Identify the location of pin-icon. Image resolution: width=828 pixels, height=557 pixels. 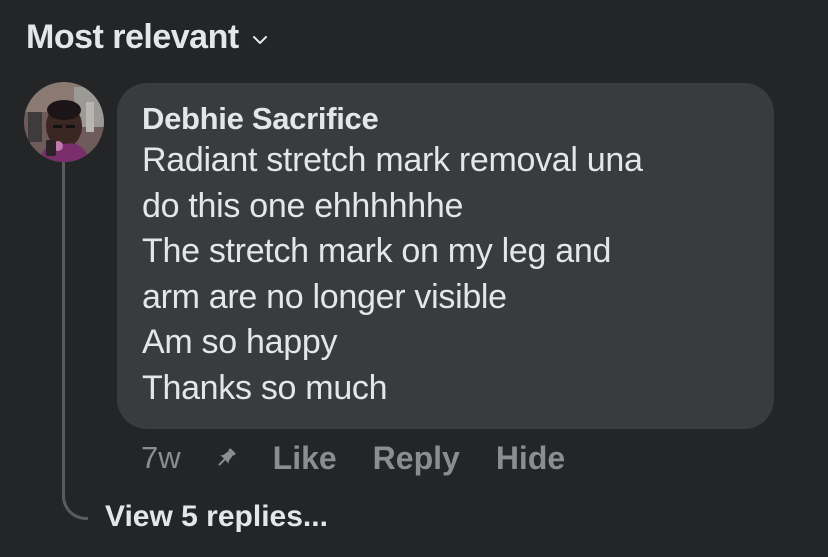
(226, 458).